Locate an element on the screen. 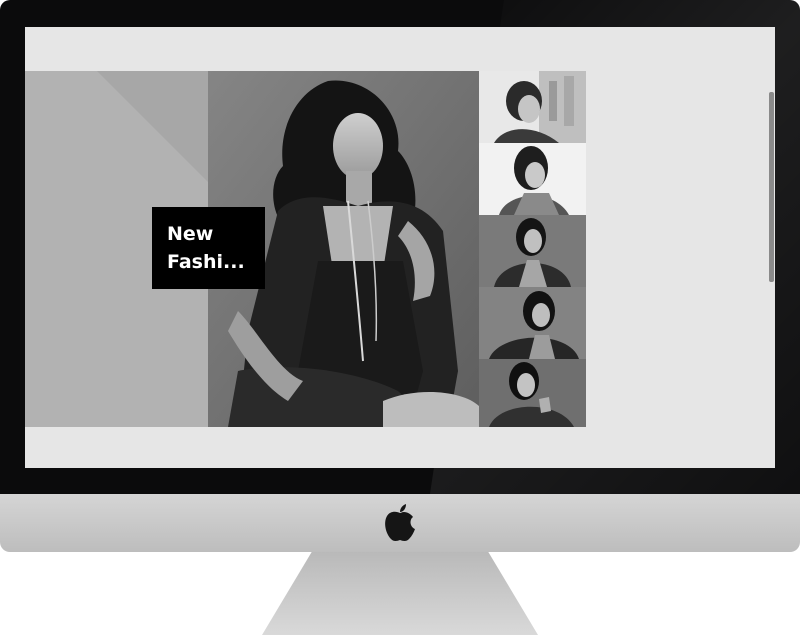 The width and height of the screenshot is (800, 635). monitor-stand is located at coordinates (400, 593).